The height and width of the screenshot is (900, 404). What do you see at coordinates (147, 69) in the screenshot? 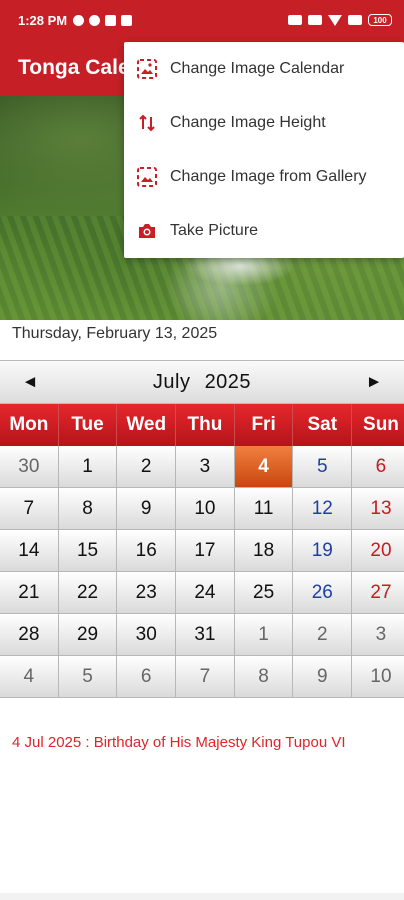
I see `image-calendar-icon` at bounding box center [147, 69].